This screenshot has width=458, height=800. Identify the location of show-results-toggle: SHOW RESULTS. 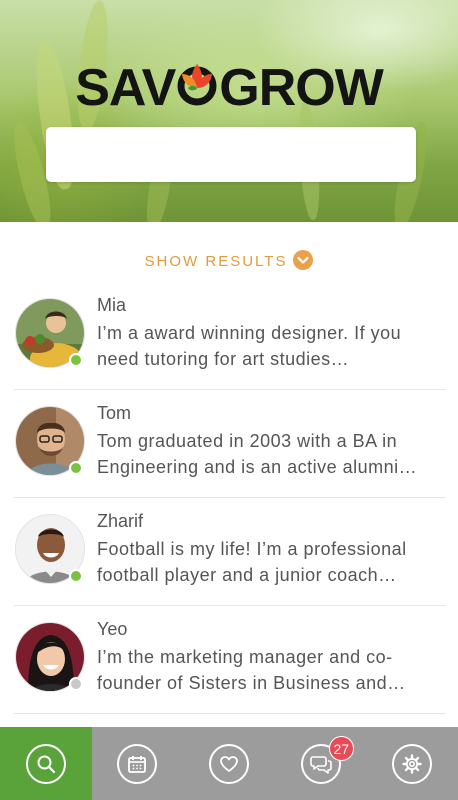
(229, 260).